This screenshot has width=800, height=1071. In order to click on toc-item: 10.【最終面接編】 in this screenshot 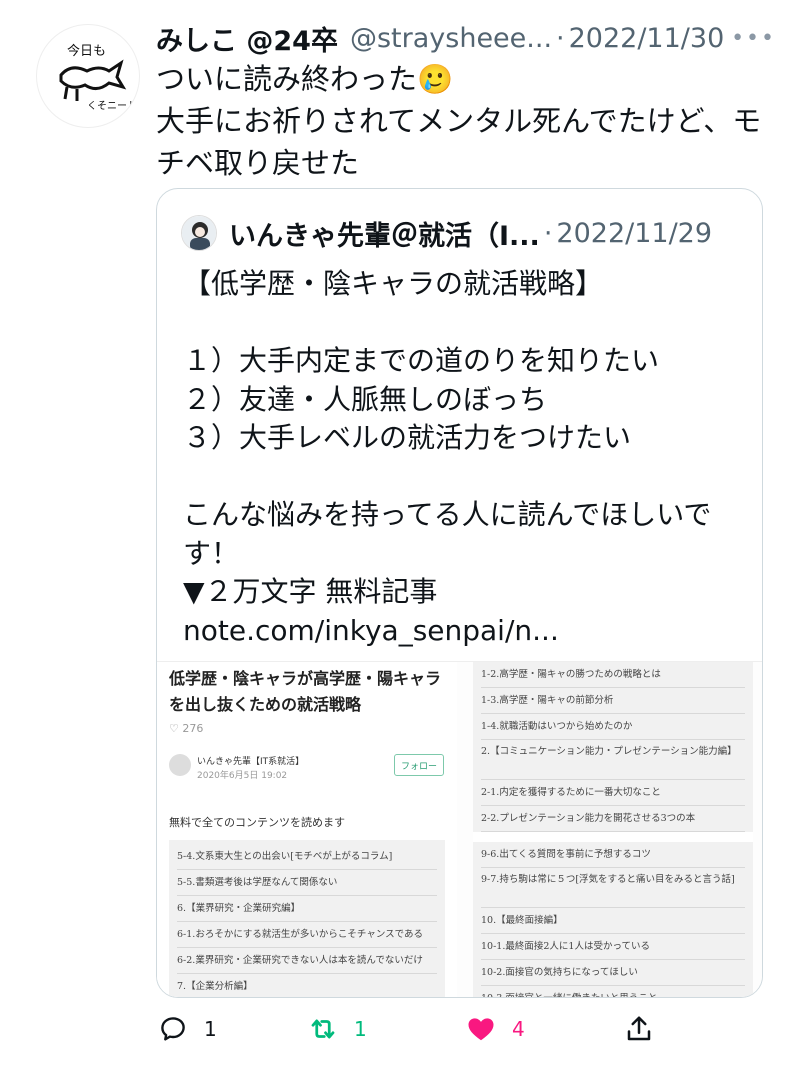, I will do `click(613, 921)`.